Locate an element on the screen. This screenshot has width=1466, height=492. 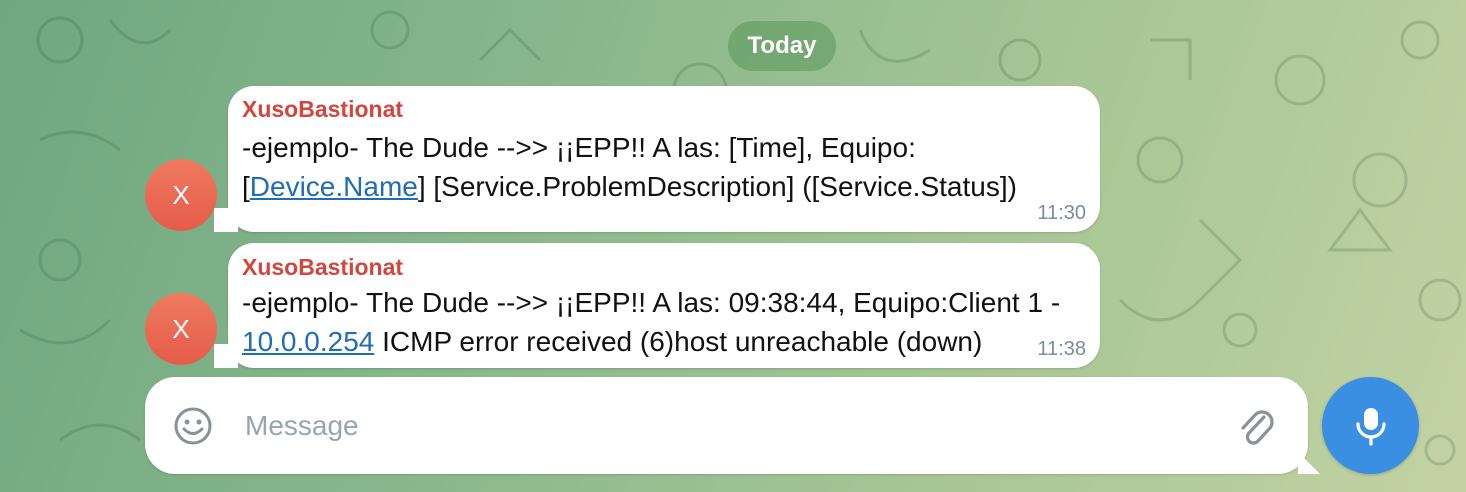
message-link: Device.Name is located at coordinates (334, 186).